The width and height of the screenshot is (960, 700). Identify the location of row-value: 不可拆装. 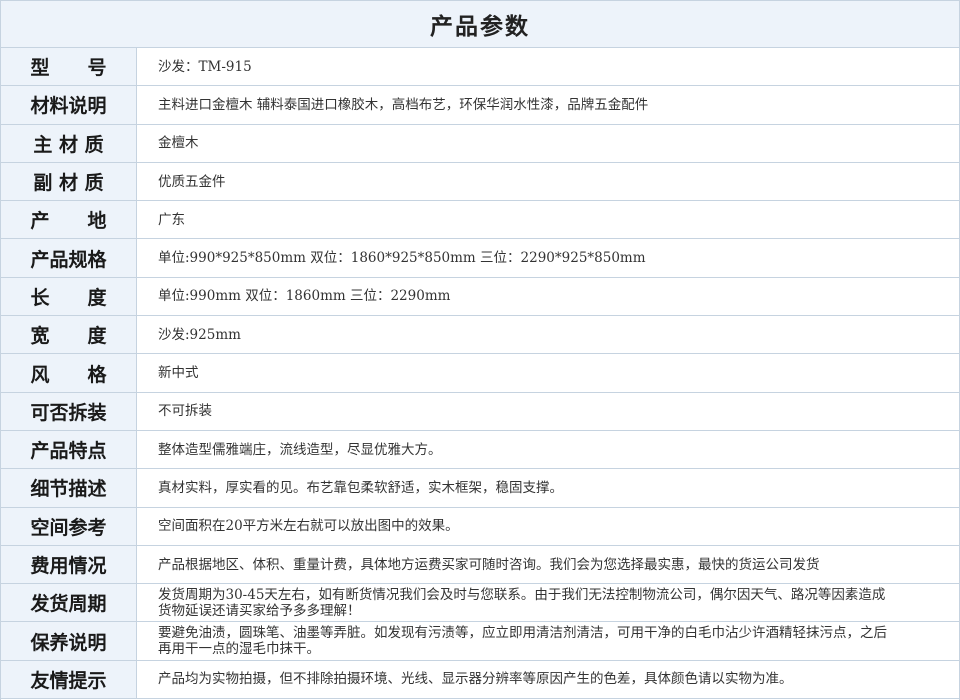
(185, 411).